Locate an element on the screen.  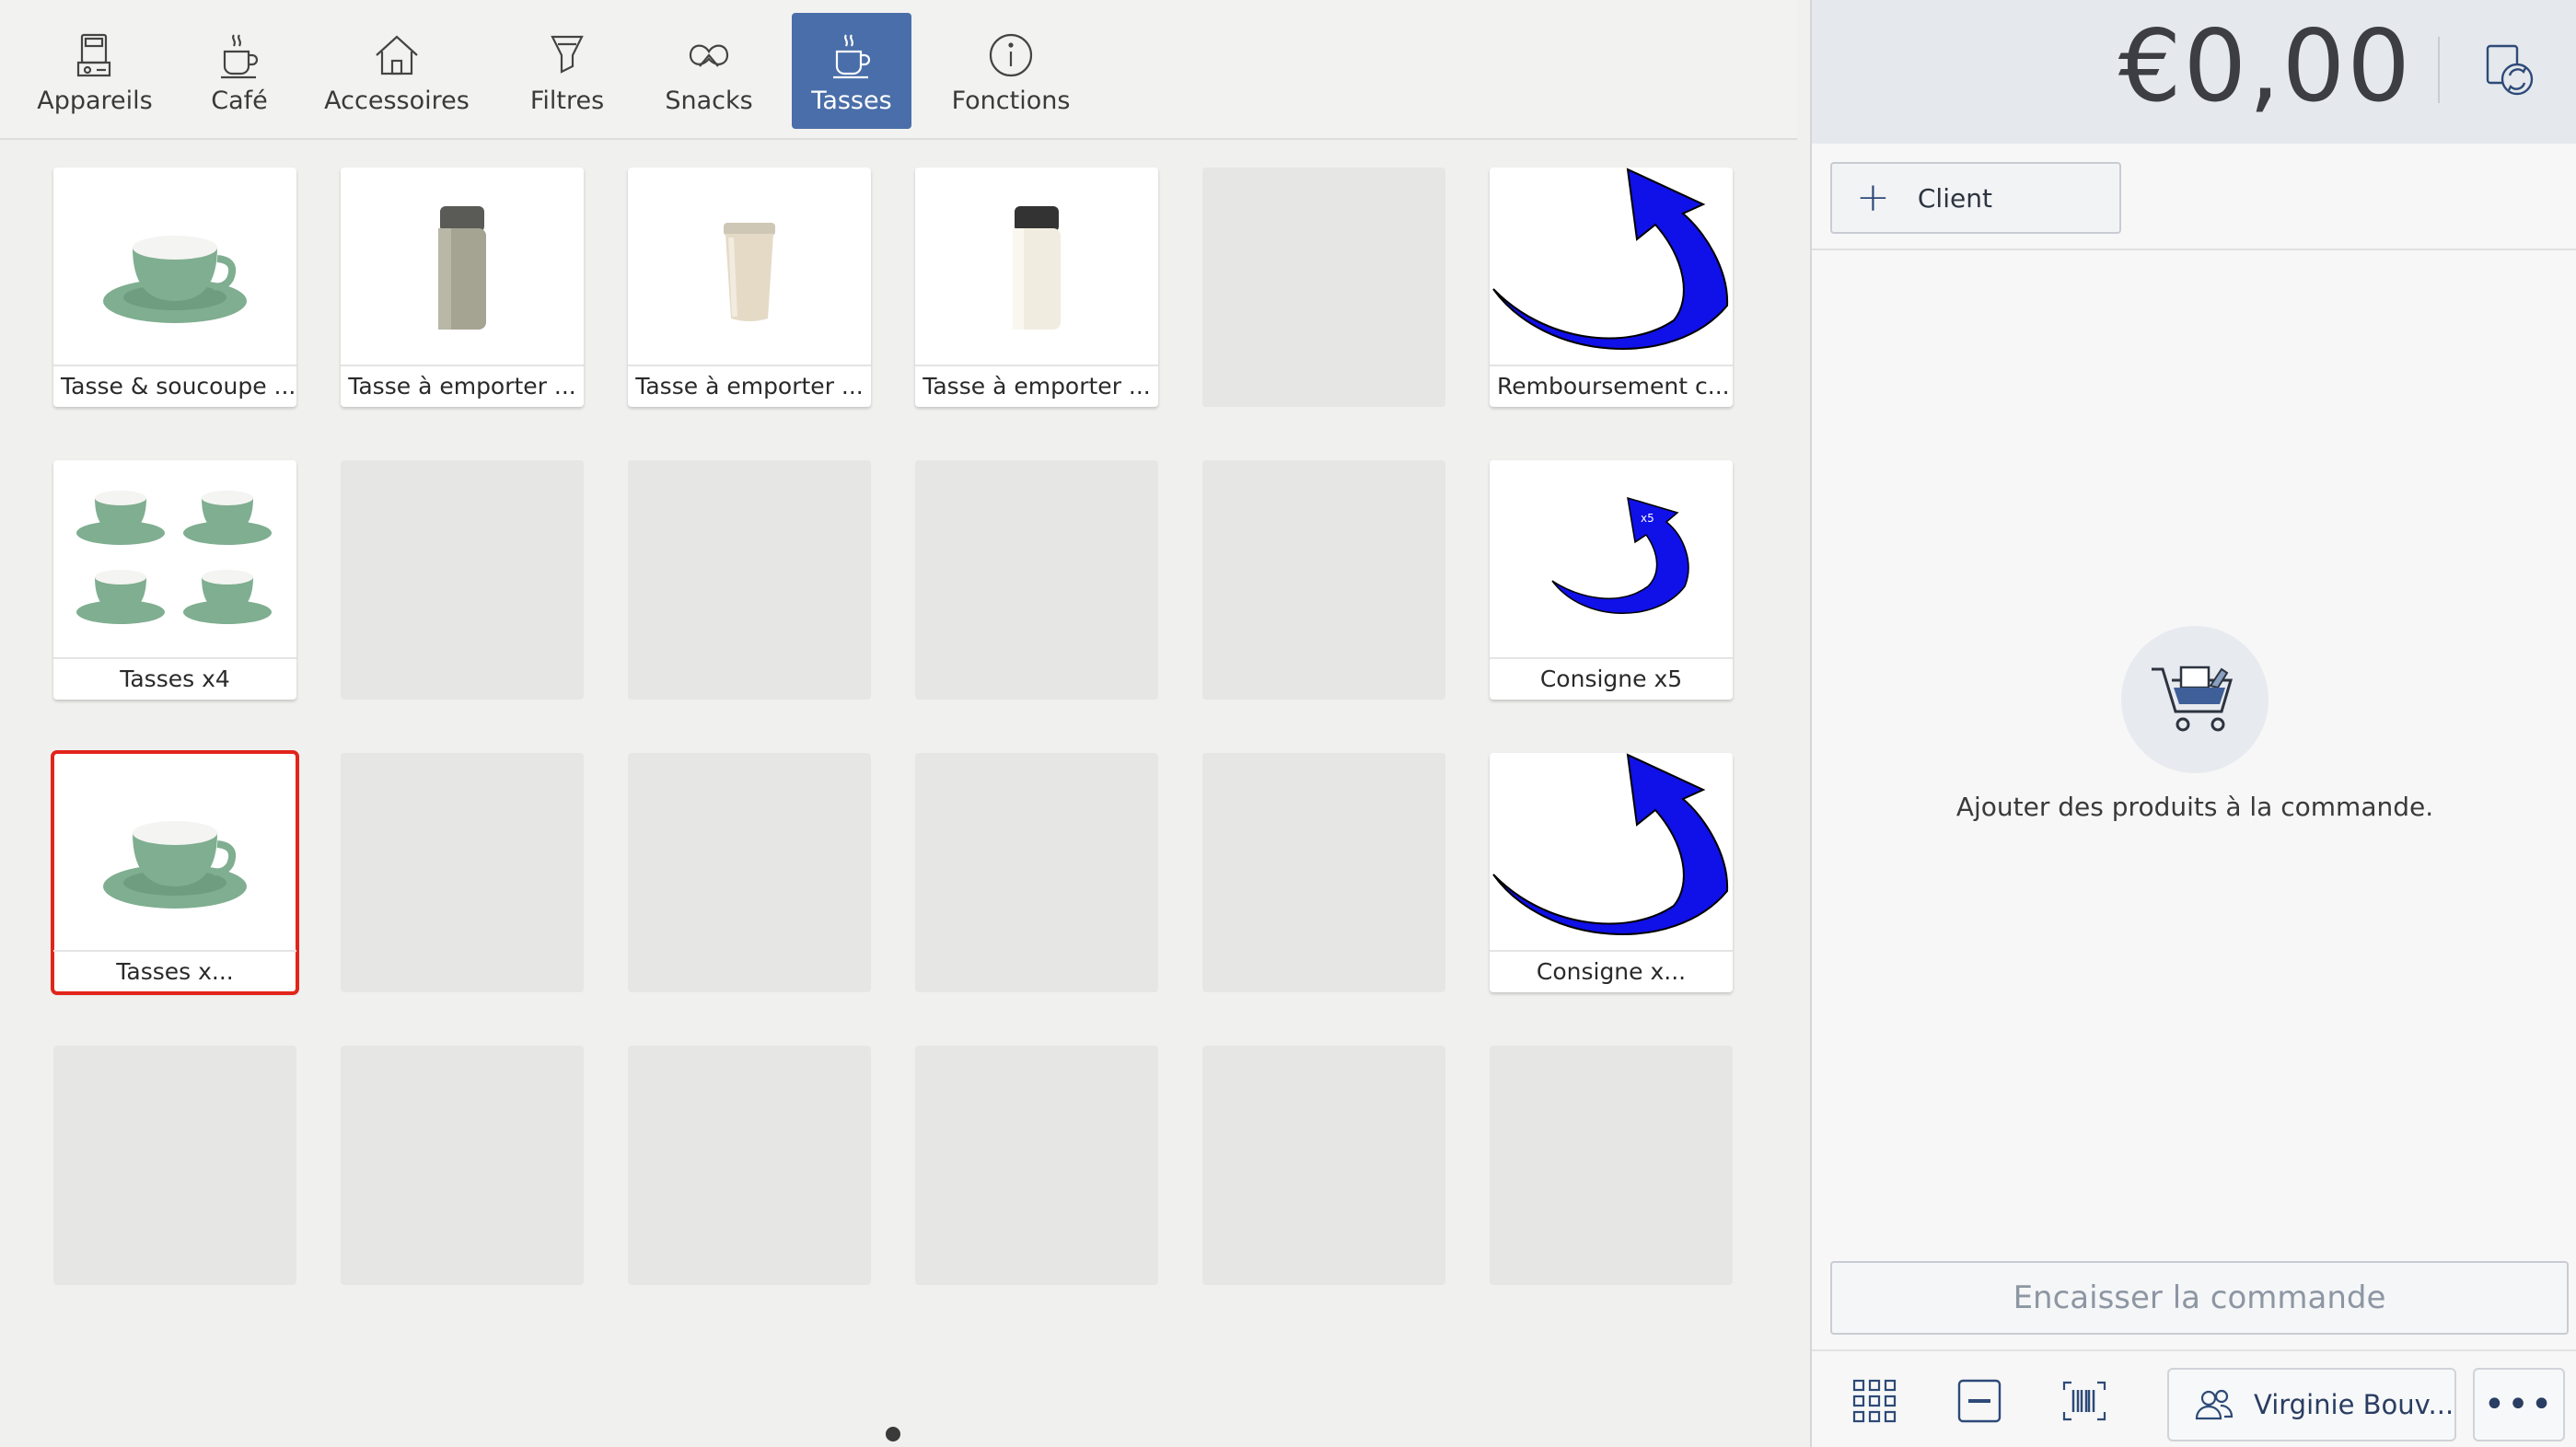
tab-cafe: Café is located at coordinates (239, 71).